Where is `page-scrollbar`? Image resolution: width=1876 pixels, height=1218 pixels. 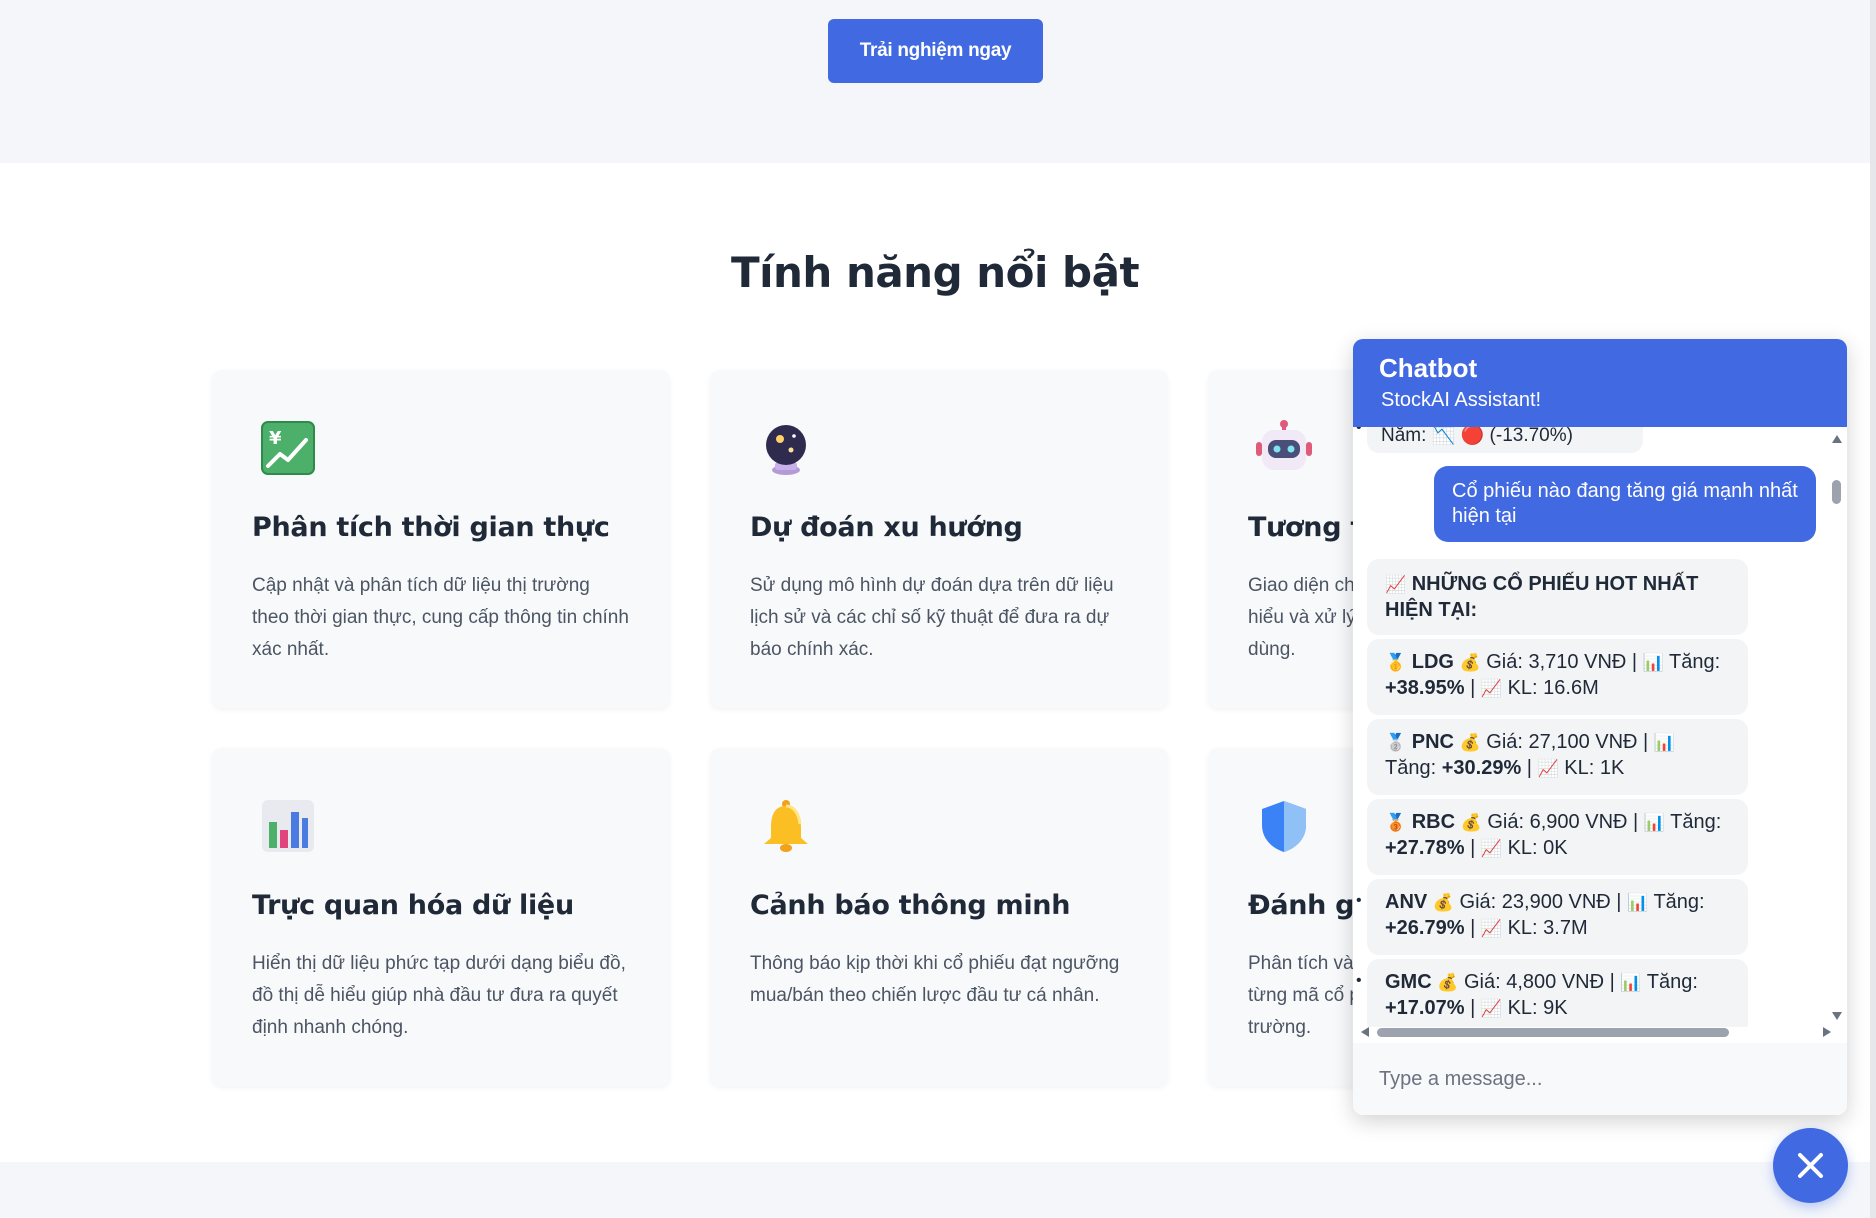
page-scrollbar is located at coordinates (1873, 609).